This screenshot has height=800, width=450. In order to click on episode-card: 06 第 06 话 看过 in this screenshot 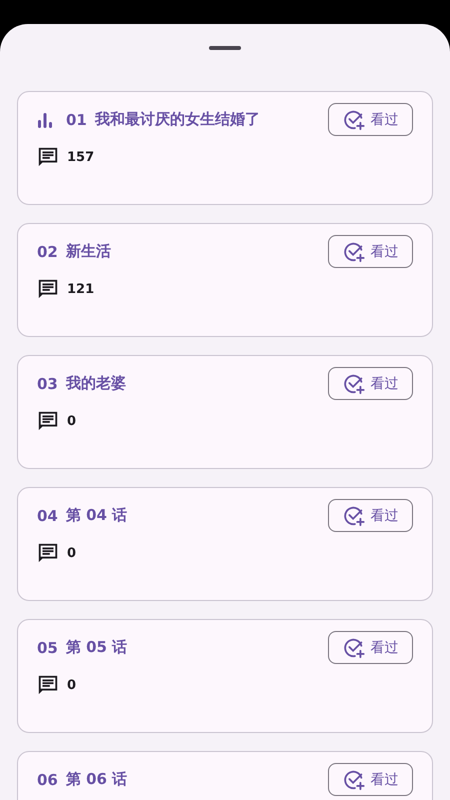, I will do `click(225, 775)`.